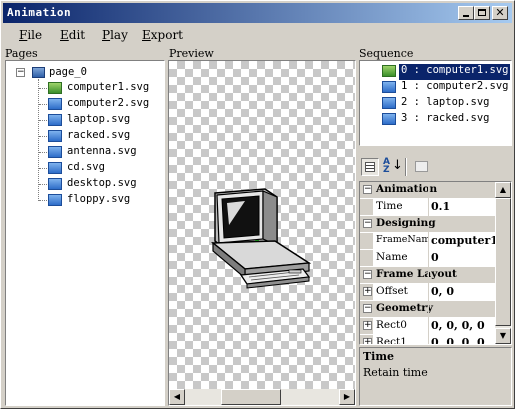  What do you see at coordinates (39, 12) in the screenshot?
I see `window-title: Animation` at bounding box center [39, 12].